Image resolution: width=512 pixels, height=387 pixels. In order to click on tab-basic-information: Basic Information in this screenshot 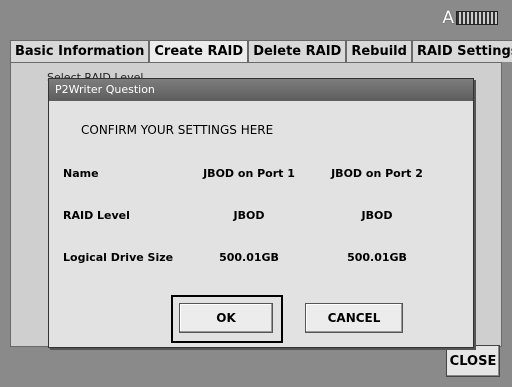, I will do `click(80, 51)`.